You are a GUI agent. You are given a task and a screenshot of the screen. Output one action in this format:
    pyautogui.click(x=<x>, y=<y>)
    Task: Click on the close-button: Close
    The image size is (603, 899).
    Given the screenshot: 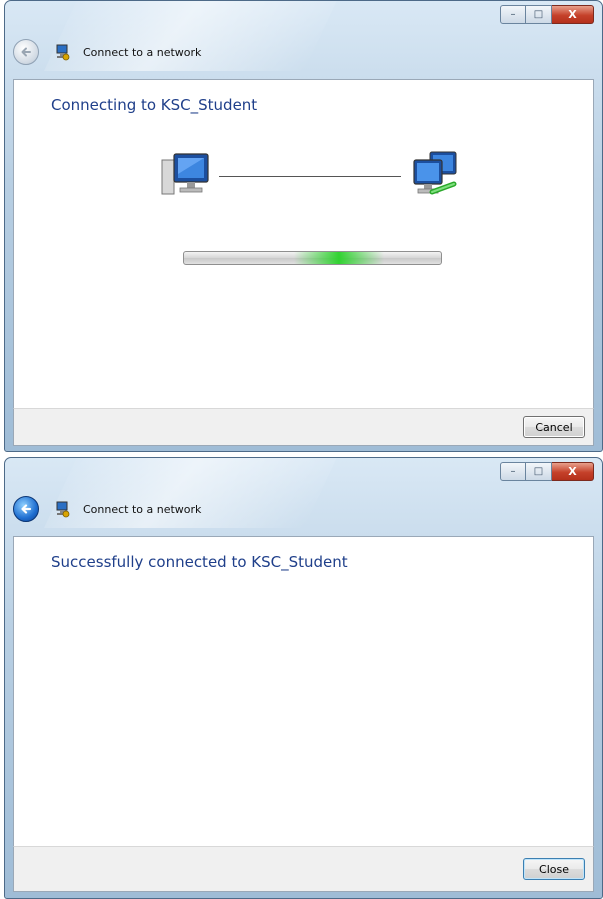 What is the action you would take?
    pyautogui.click(x=554, y=869)
    